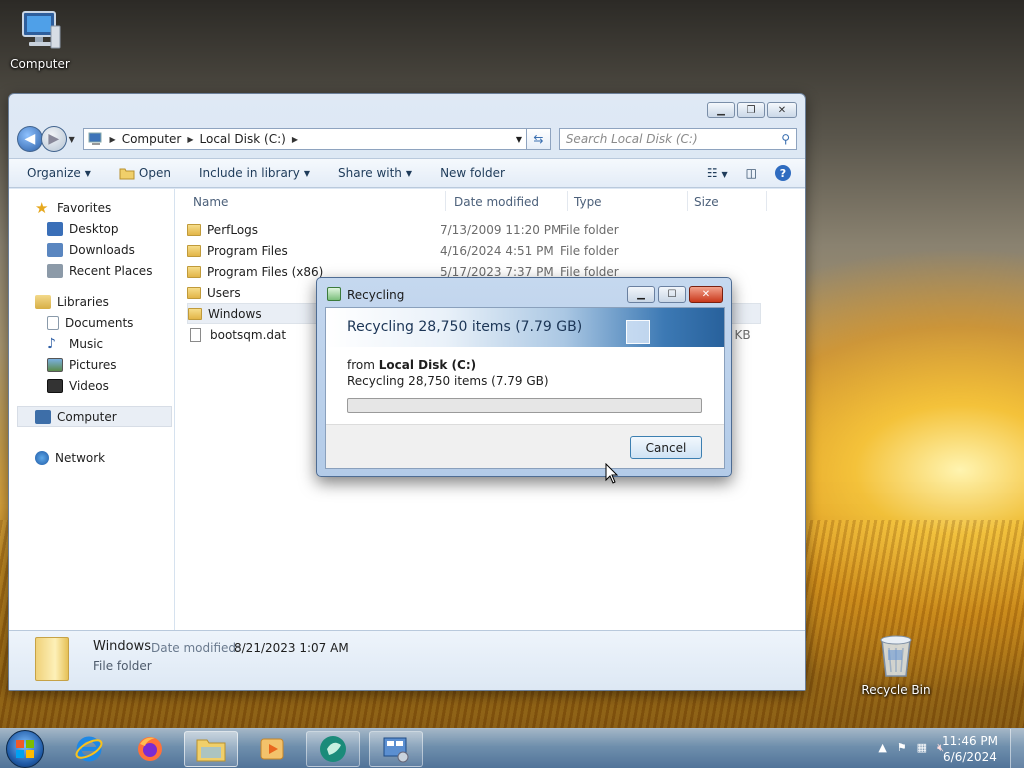 Image resolution: width=1024 pixels, height=768 pixels. I want to click on nav-computer: Computer, so click(94, 416).